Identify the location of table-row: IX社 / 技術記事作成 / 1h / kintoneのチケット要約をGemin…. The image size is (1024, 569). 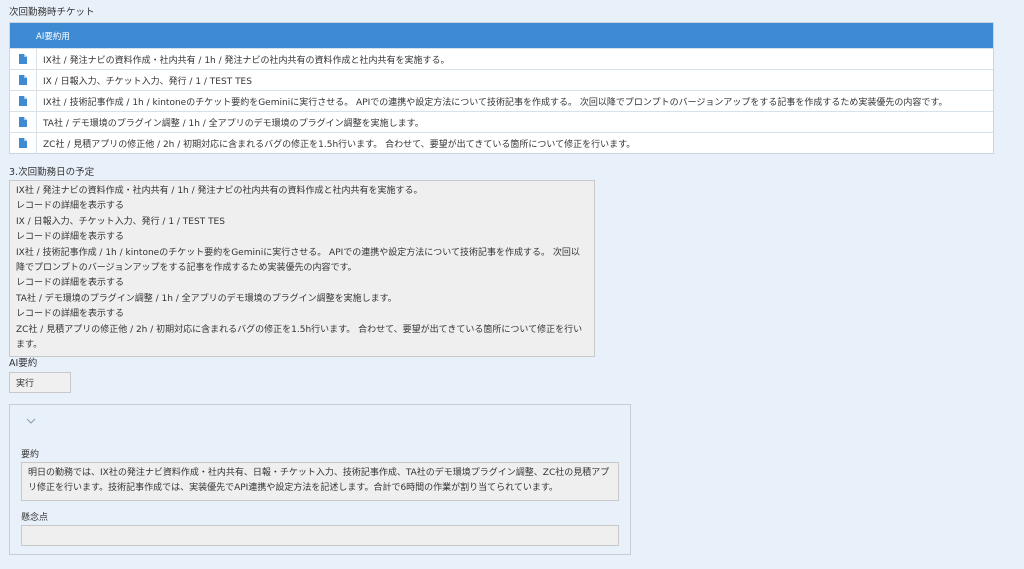
(501, 100).